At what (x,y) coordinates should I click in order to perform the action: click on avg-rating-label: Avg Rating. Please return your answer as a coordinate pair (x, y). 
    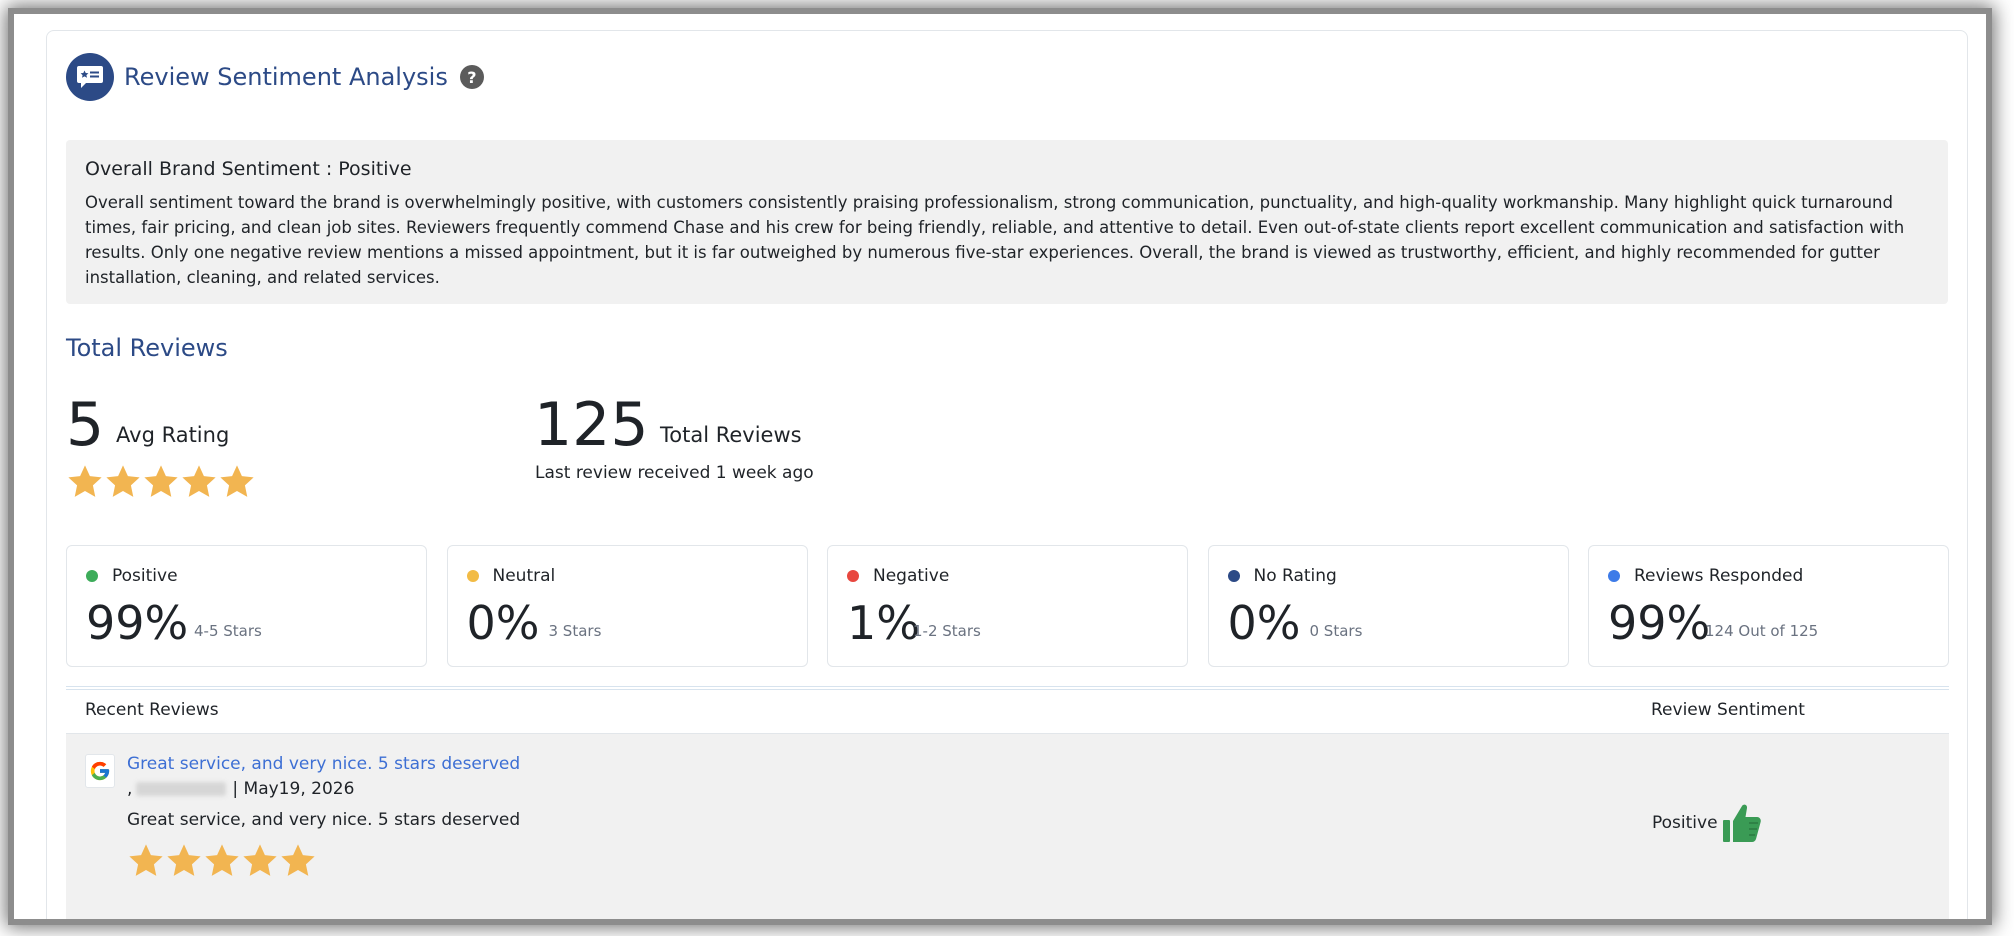
    Looking at the image, I should click on (173, 435).